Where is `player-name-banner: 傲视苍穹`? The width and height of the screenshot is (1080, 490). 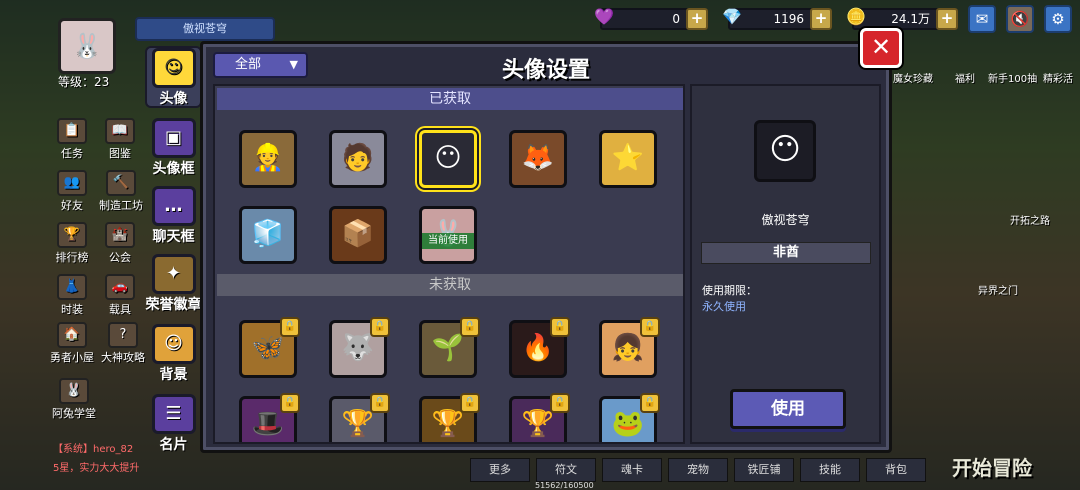 player-name-banner: 傲视苍穹 is located at coordinates (205, 29).